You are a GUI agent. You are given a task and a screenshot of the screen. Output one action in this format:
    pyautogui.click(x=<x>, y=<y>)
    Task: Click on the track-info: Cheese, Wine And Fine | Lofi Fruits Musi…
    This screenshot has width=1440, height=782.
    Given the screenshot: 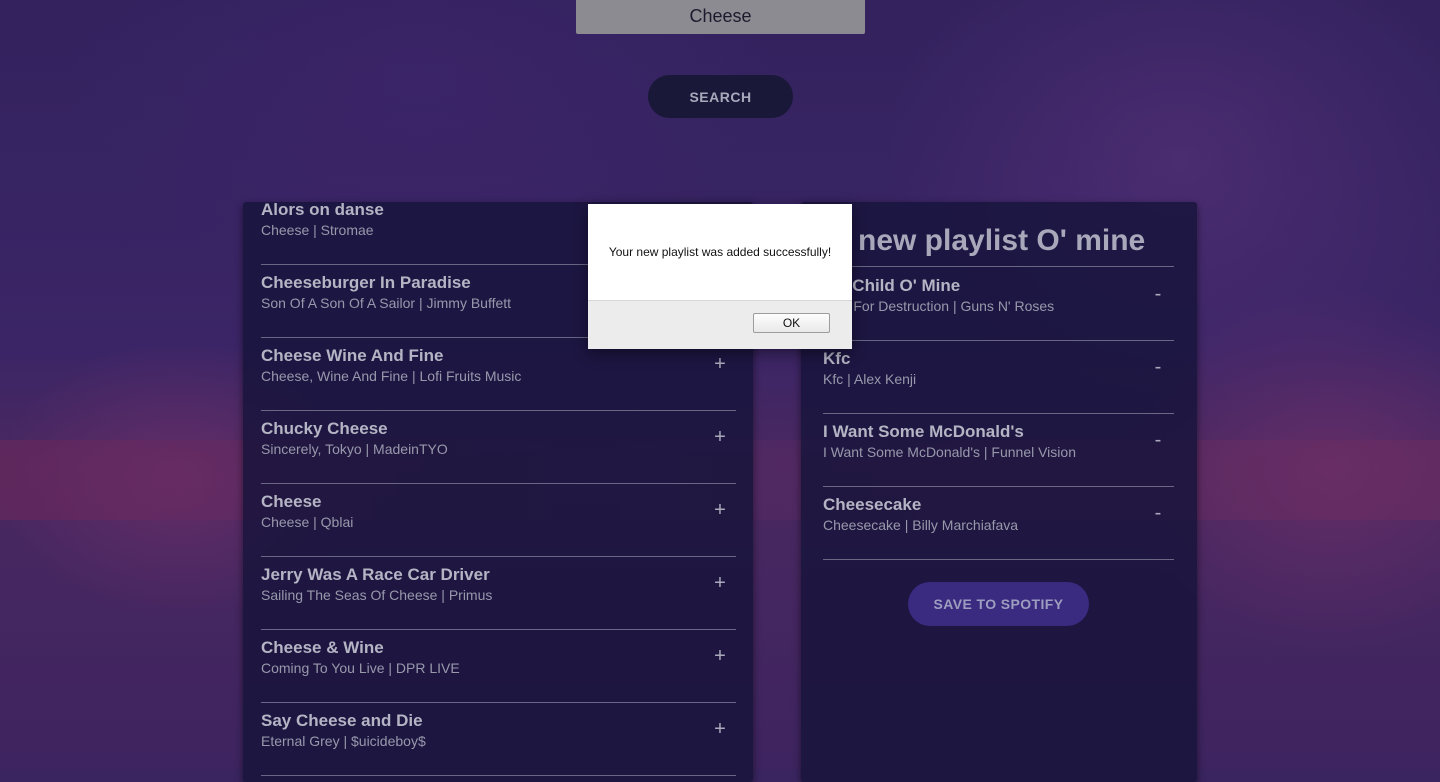 What is the action you would take?
    pyautogui.click(x=391, y=376)
    